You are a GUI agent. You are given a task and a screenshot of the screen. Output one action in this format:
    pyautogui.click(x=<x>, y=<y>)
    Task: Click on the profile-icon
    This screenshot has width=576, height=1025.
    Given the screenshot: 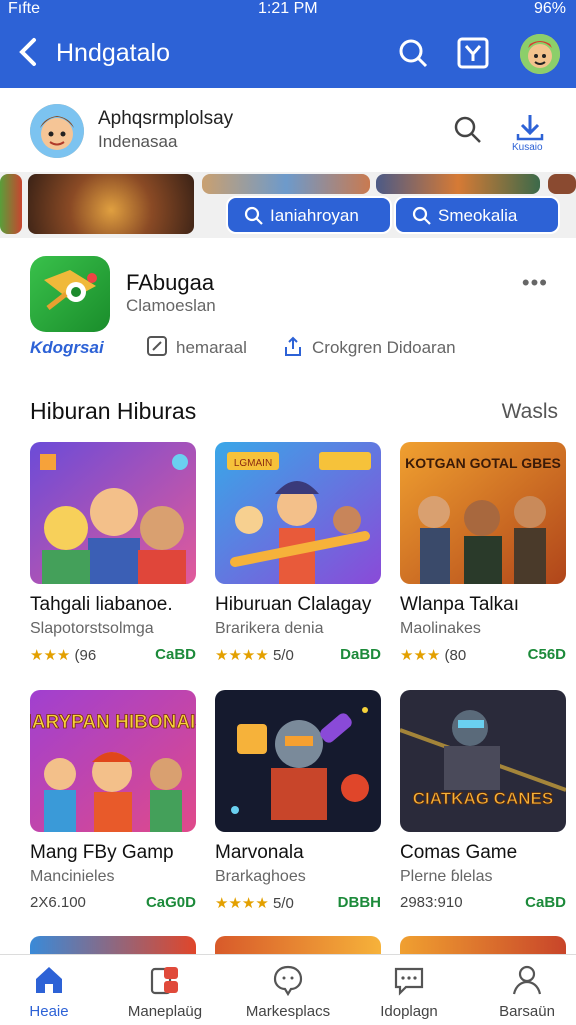 What is the action you would take?
    pyautogui.click(x=527, y=980)
    